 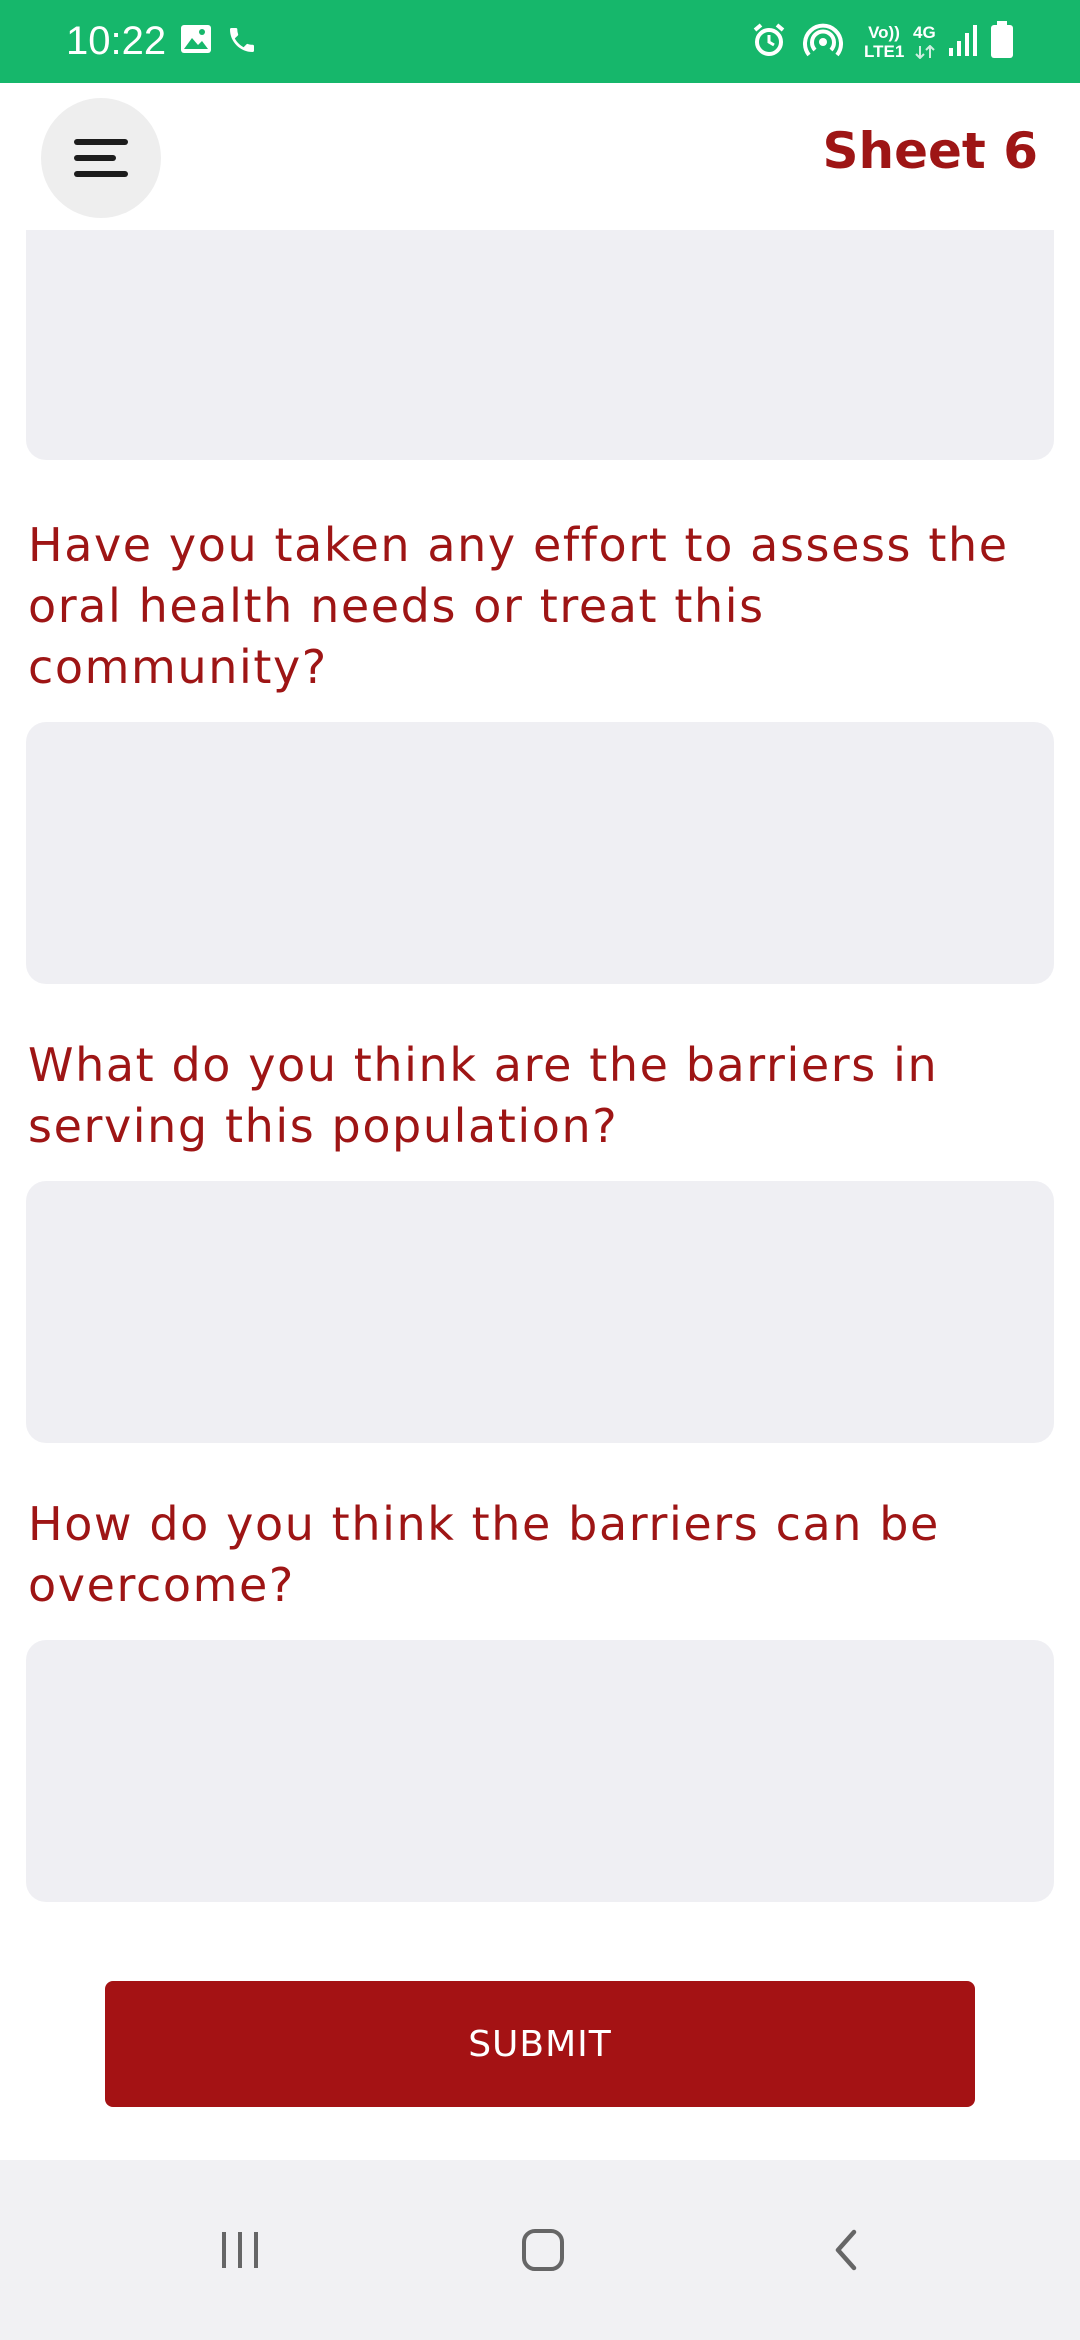 I want to click on phone-icon, so click(x=242, y=42).